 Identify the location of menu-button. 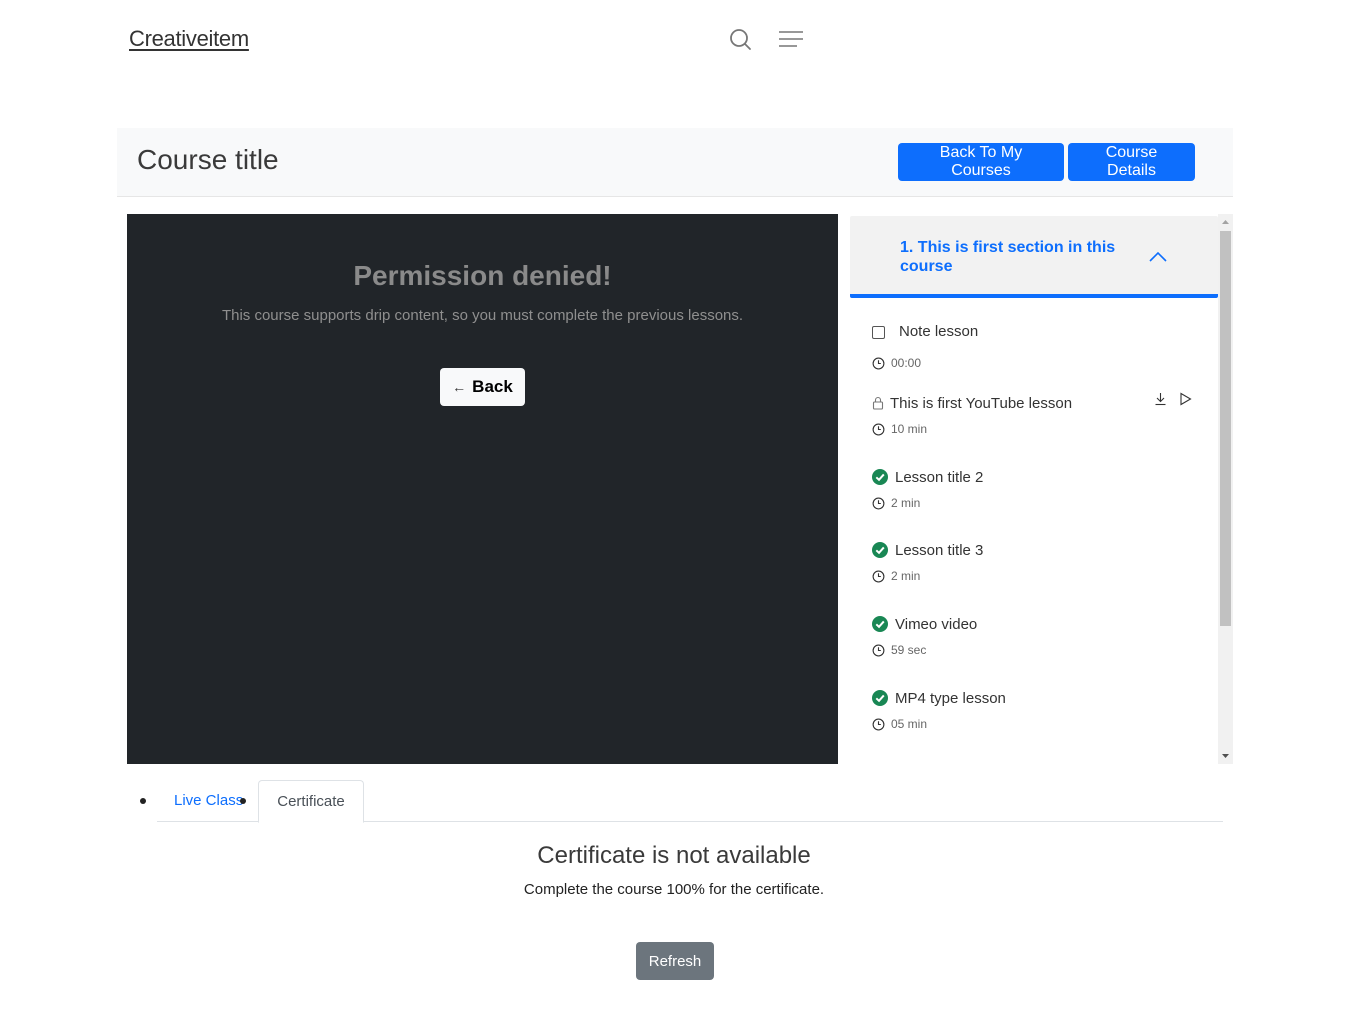
(791, 40).